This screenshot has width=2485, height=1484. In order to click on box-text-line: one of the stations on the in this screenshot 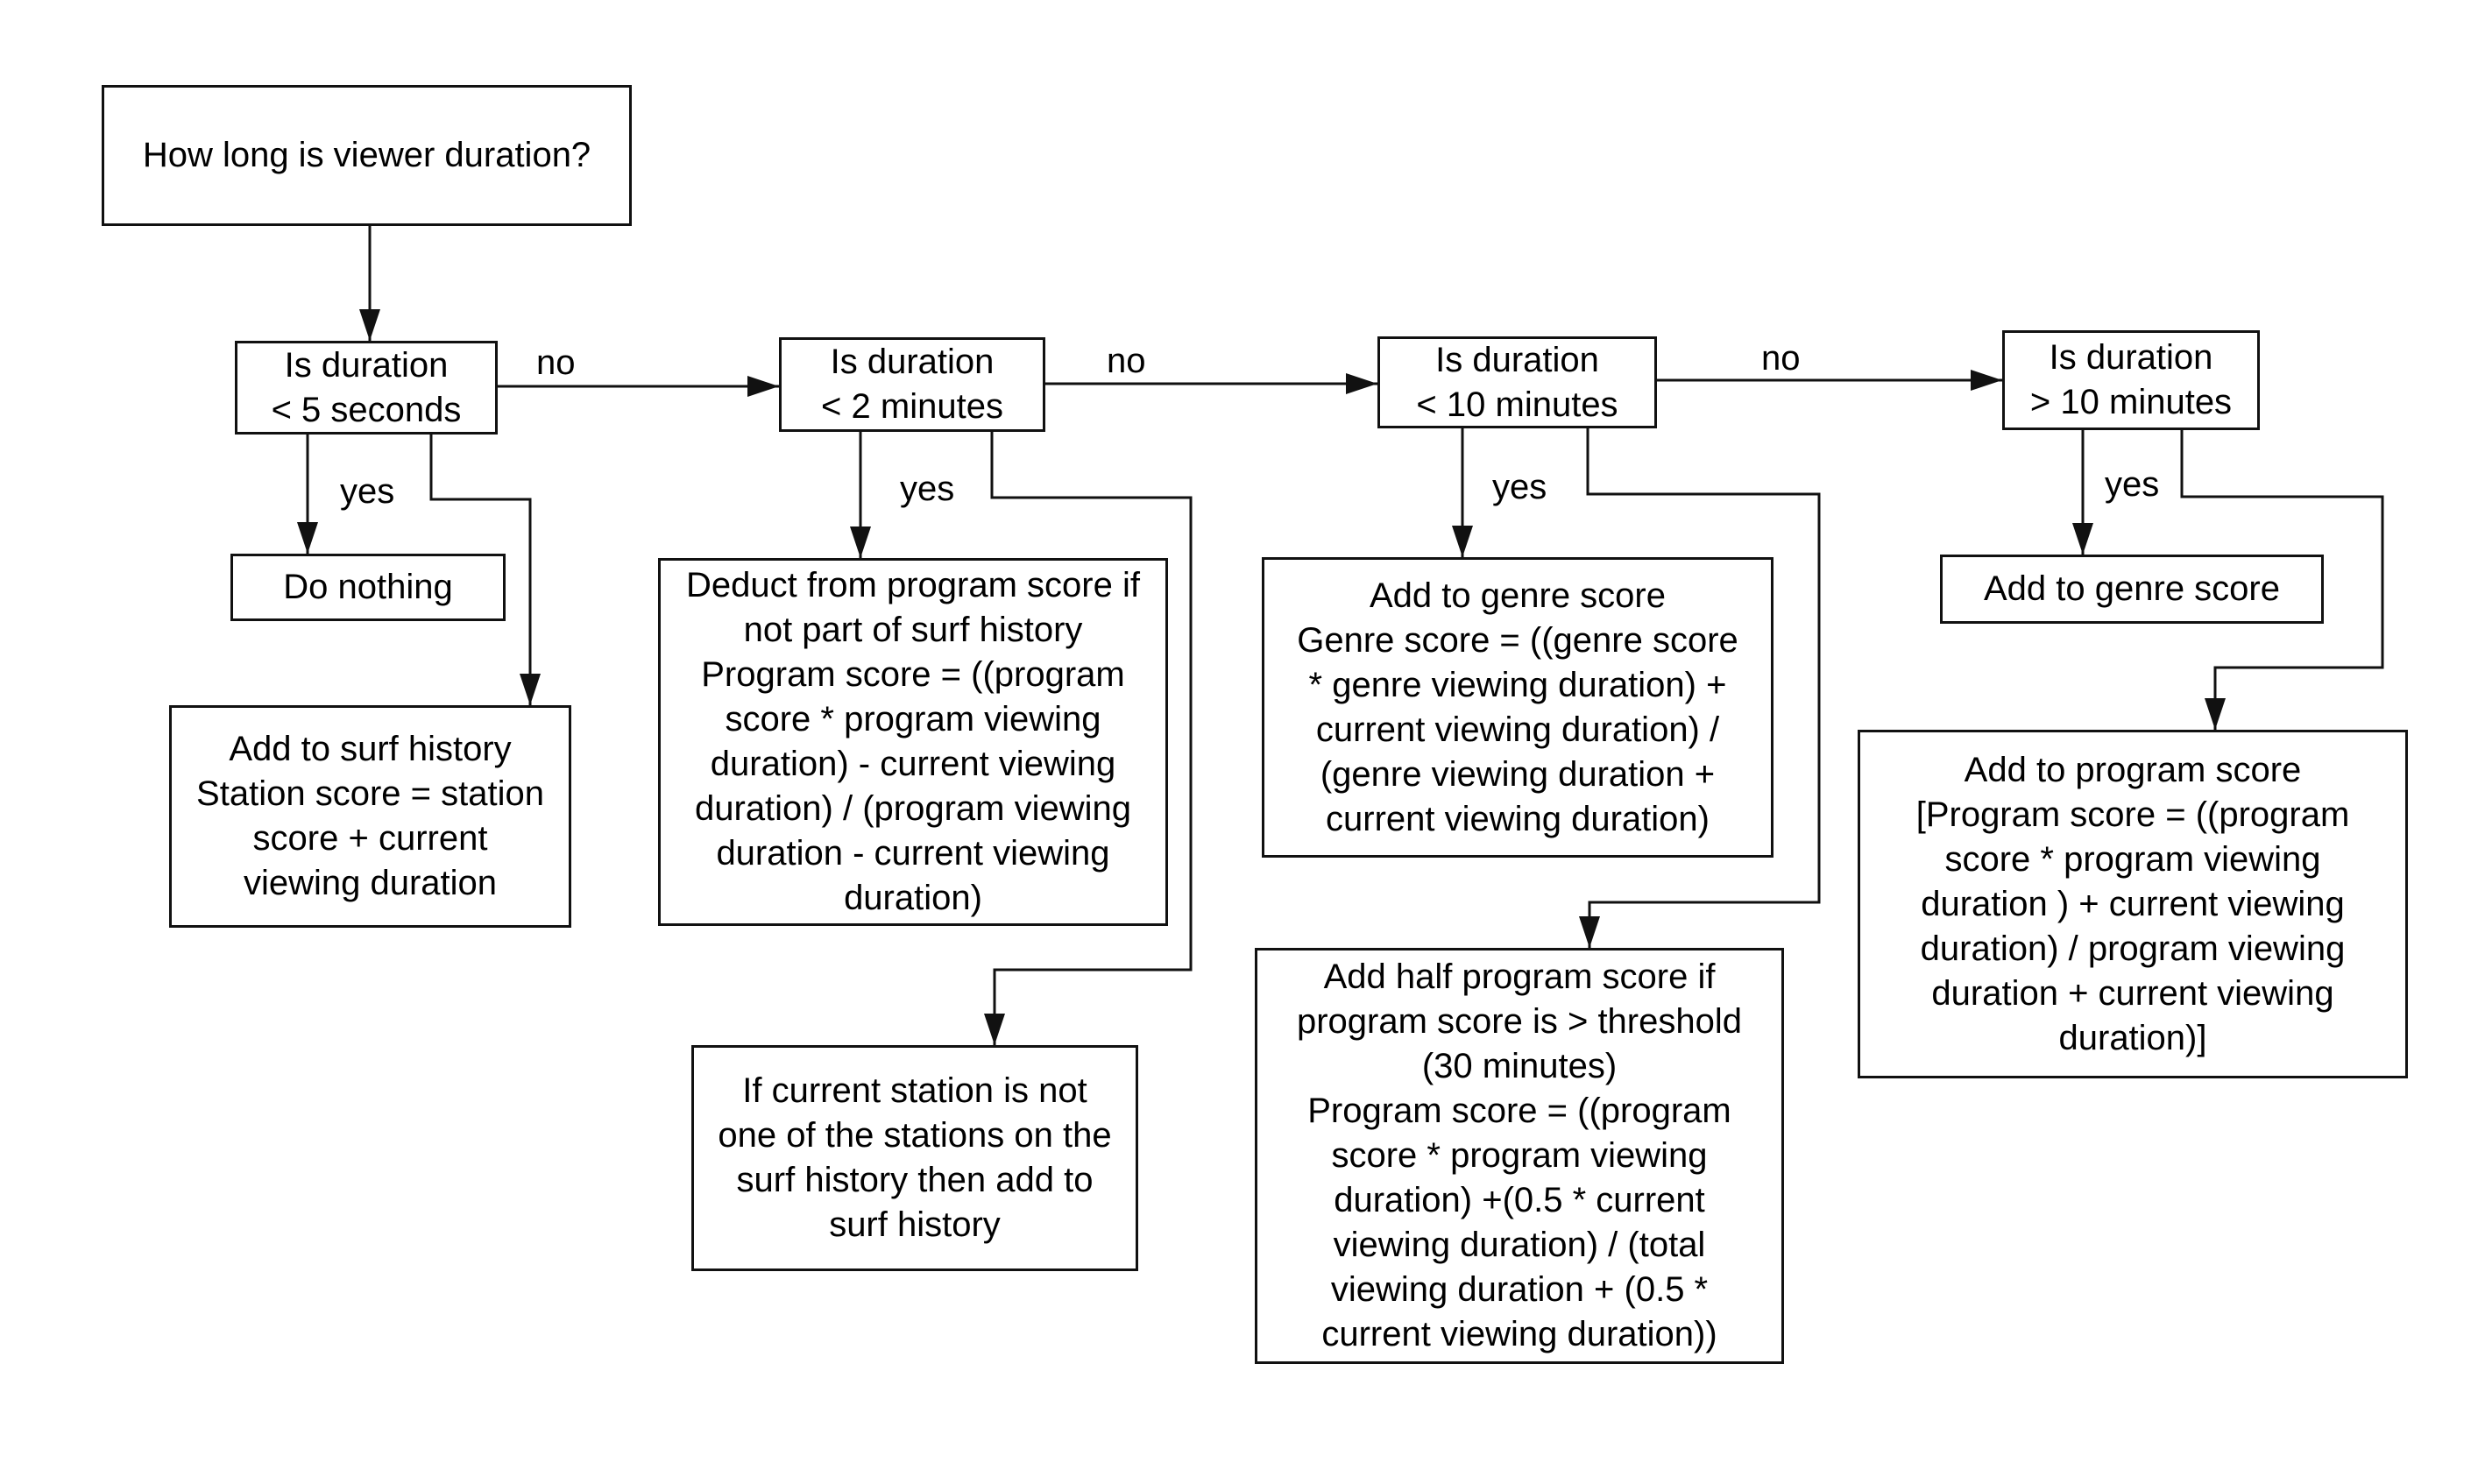, I will do `click(915, 1135)`.